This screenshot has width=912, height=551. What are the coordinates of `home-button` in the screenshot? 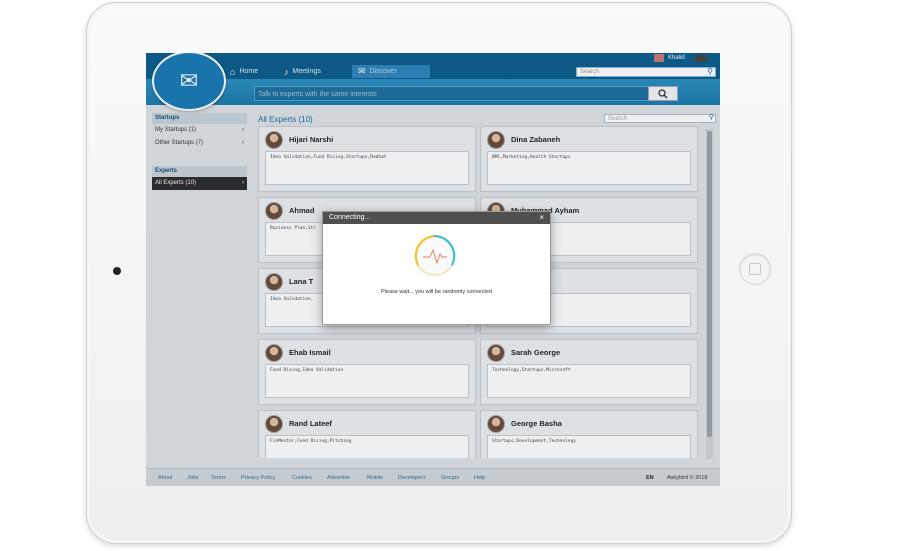 It's located at (755, 269).